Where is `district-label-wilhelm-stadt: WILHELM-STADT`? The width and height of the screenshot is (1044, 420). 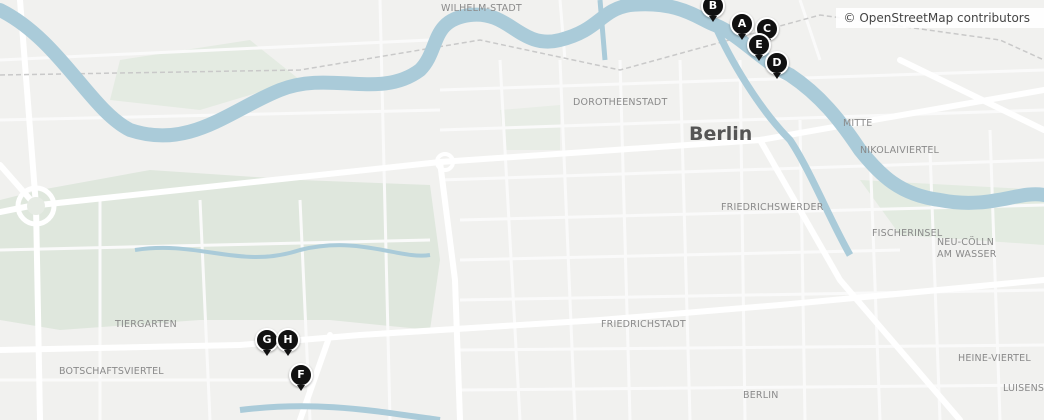 district-label-wilhelm-stadt: WILHELM-STADT is located at coordinates (481, 8).